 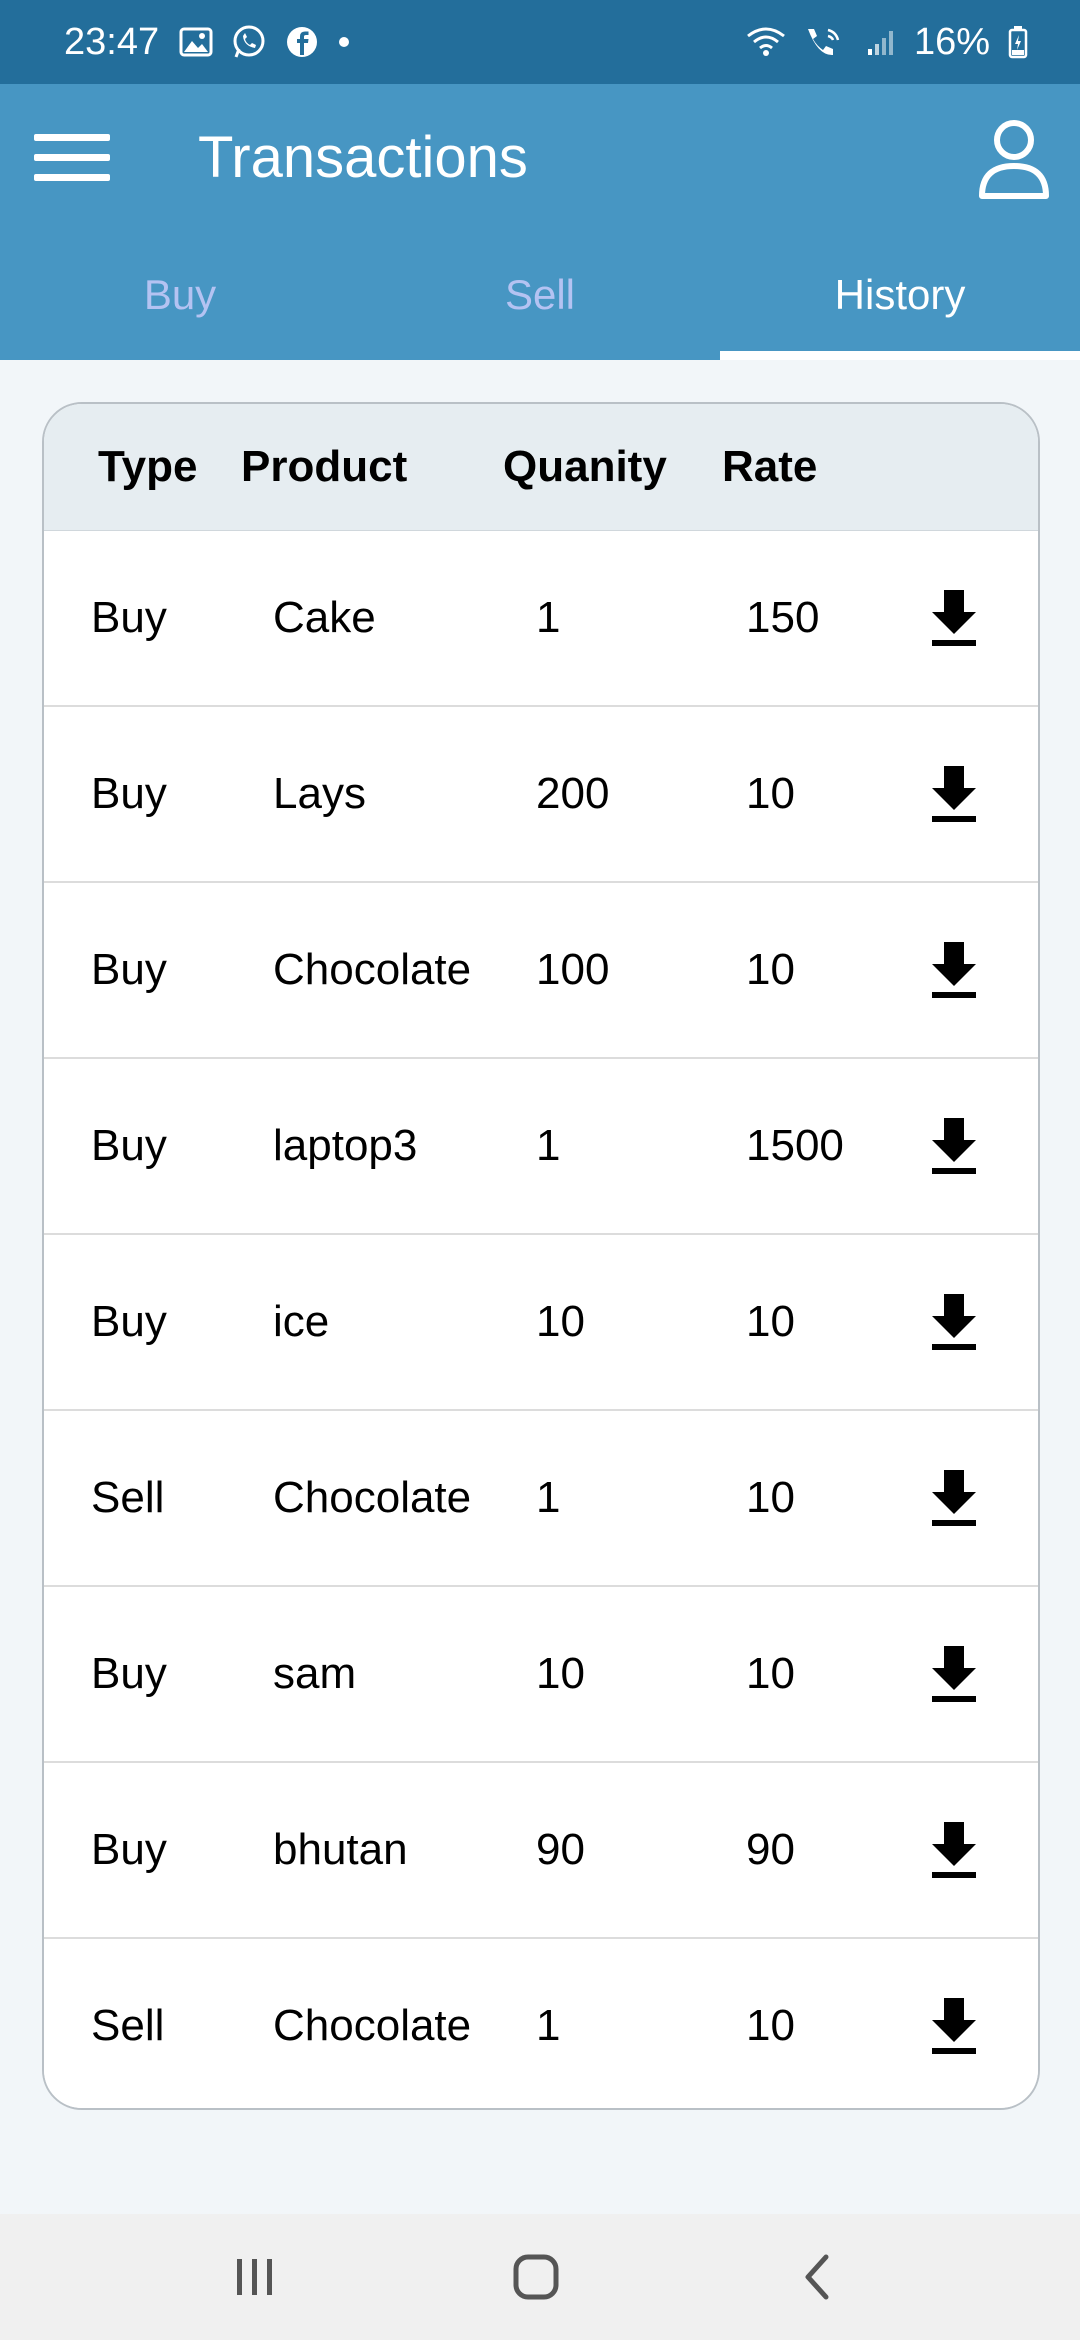 I want to click on status-time: 23:47, so click(x=112, y=41).